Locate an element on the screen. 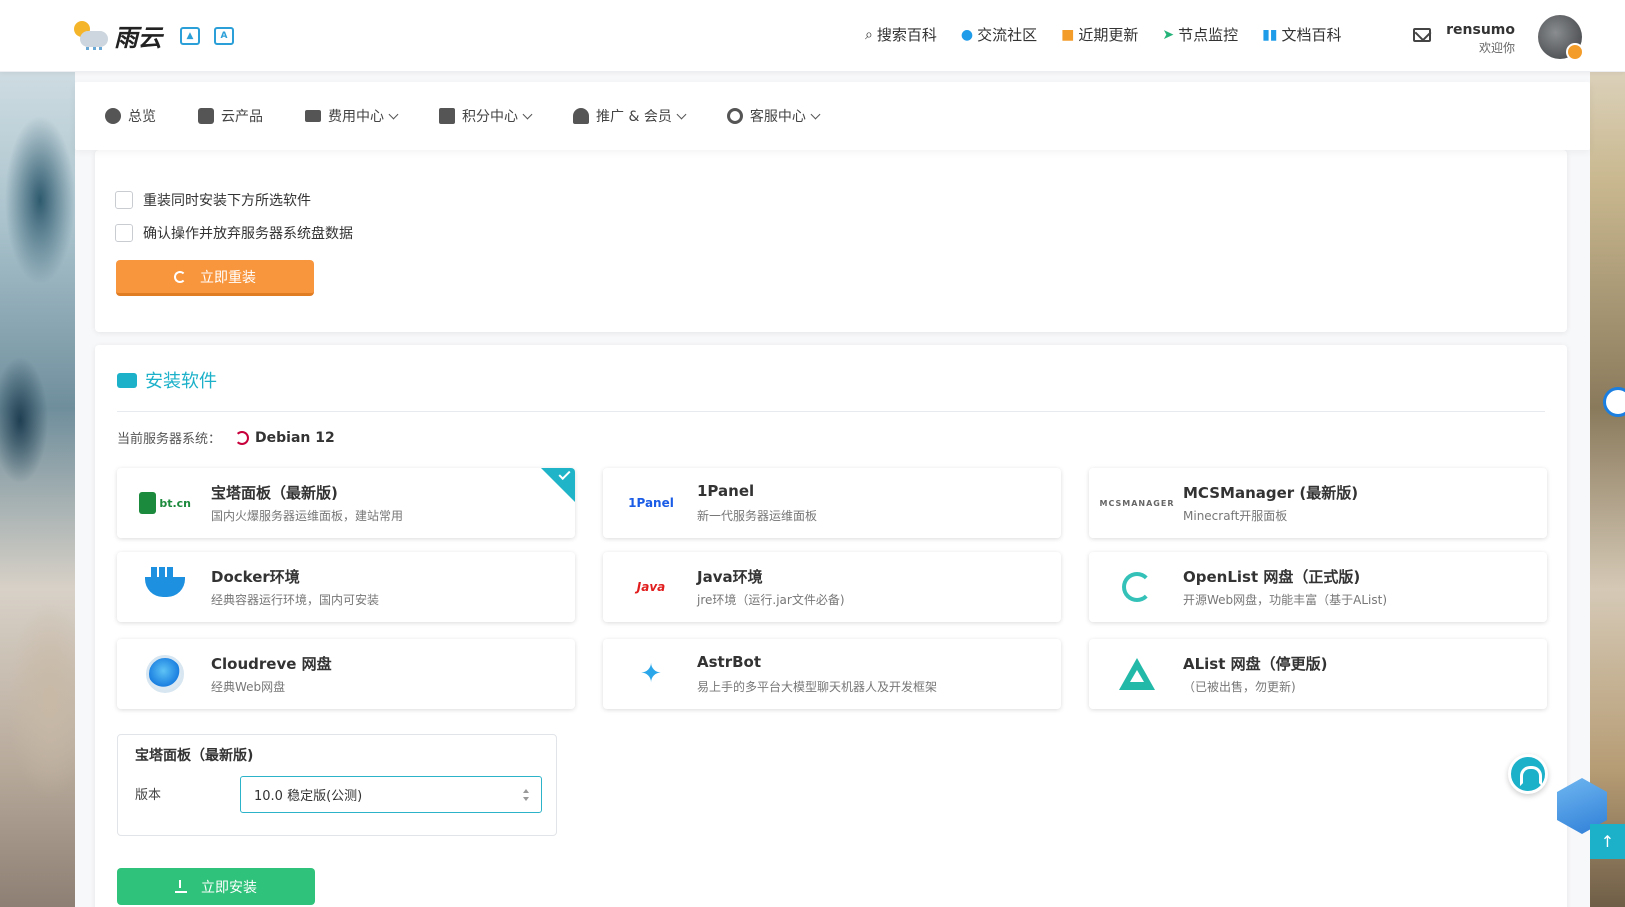 This screenshot has width=1625, height=907. menu-points: 积分中心 is located at coordinates (486, 116).